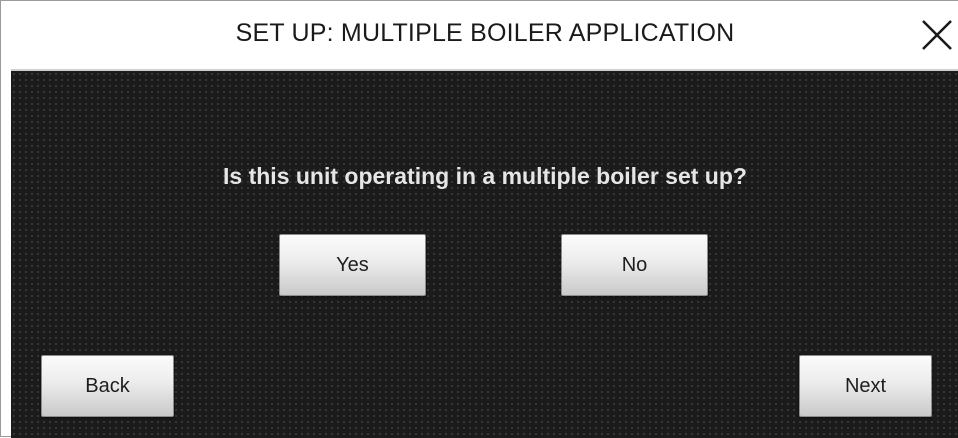 The height and width of the screenshot is (438, 958). I want to click on yes-button: Yes, so click(352, 265).